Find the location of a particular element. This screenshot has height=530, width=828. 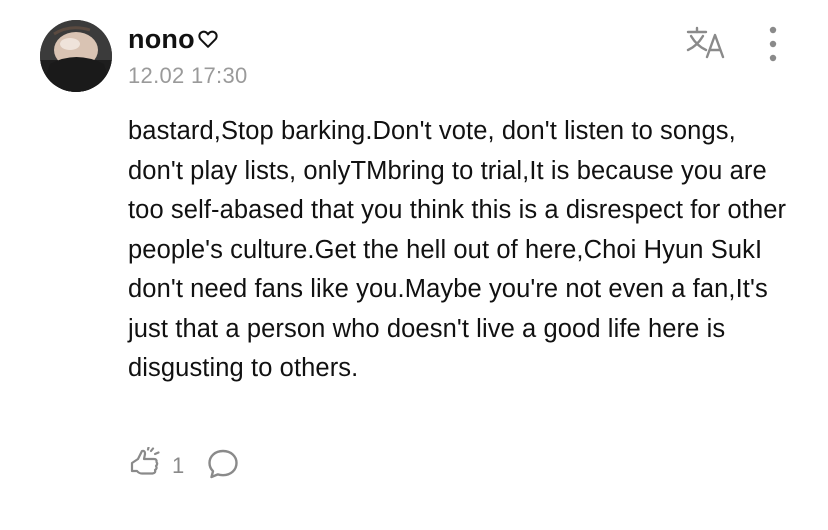

like-count: 1 is located at coordinates (178, 465).